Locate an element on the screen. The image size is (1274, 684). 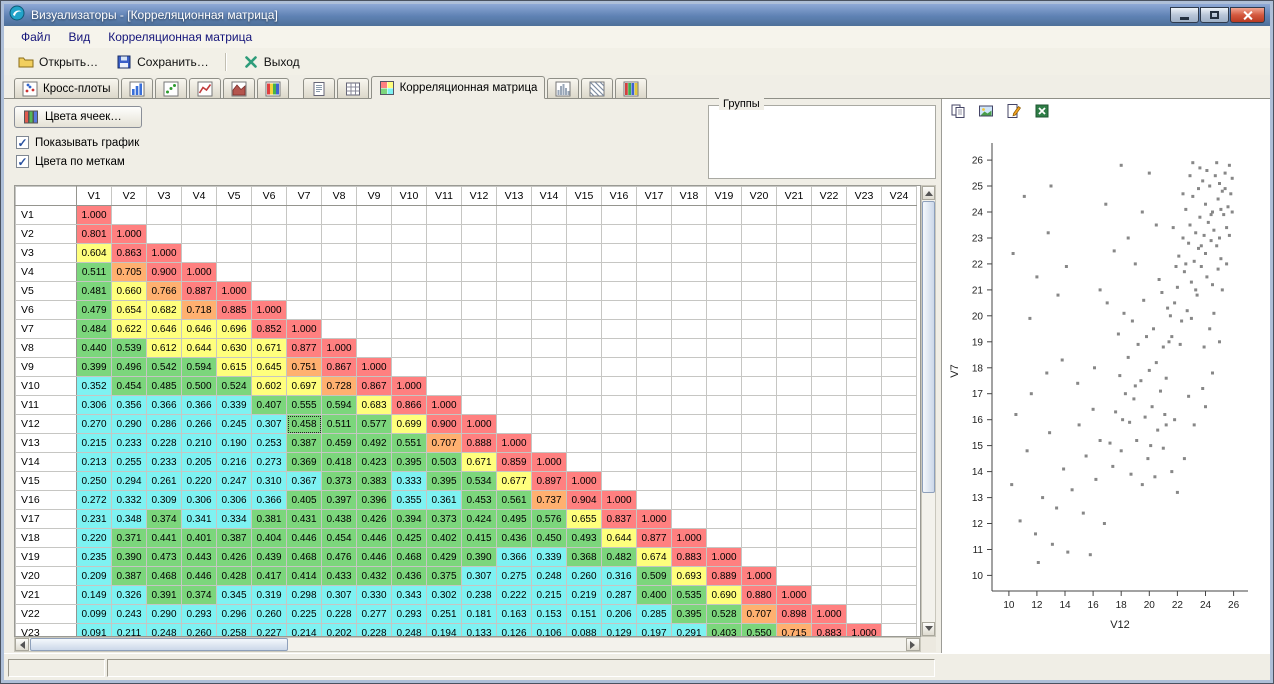
row-header: V12 is located at coordinates (46, 424).